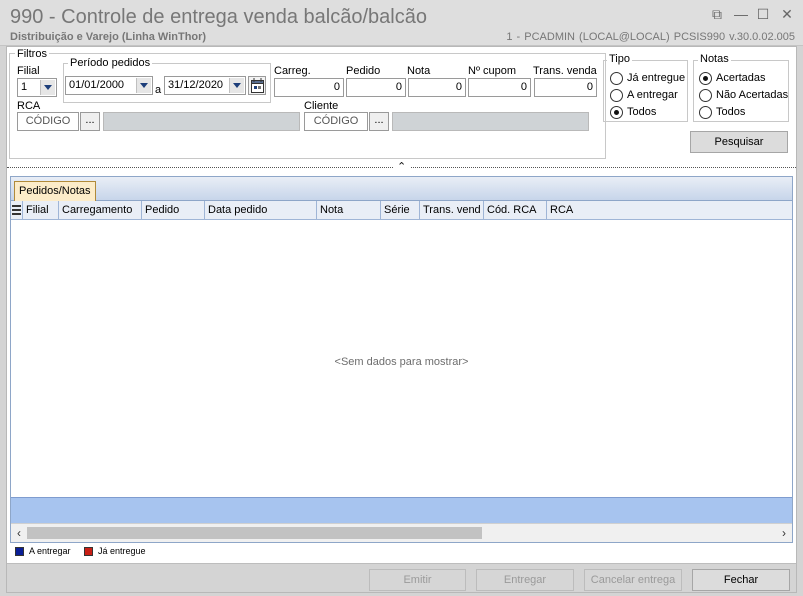 The image size is (803, 596). I want to click on cupom-input: 0, so click(499, 87).